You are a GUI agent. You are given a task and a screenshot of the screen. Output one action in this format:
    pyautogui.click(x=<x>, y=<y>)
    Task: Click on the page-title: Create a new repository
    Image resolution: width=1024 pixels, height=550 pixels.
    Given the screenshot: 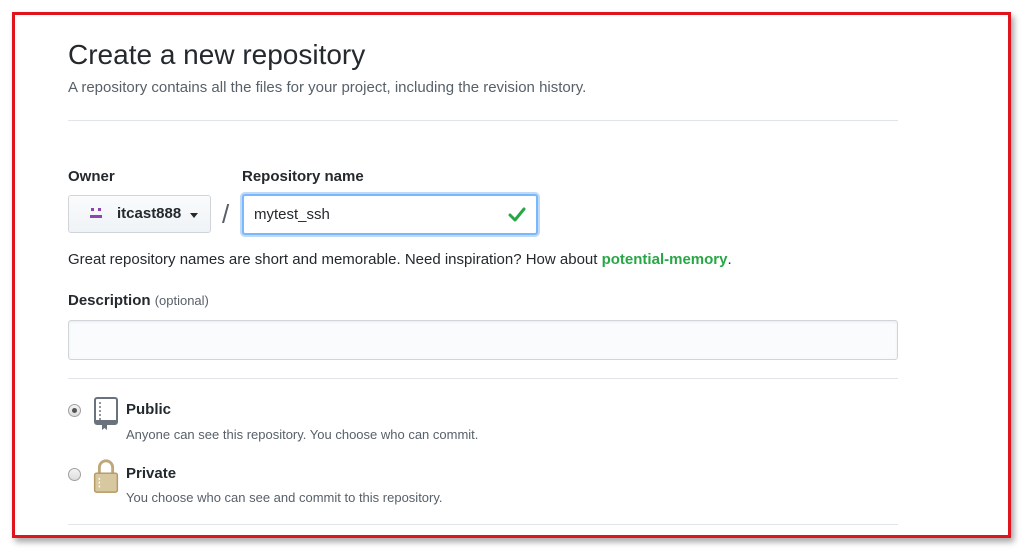 What is the action you would take?
    pyautogui.click(x=217, y=54)
    